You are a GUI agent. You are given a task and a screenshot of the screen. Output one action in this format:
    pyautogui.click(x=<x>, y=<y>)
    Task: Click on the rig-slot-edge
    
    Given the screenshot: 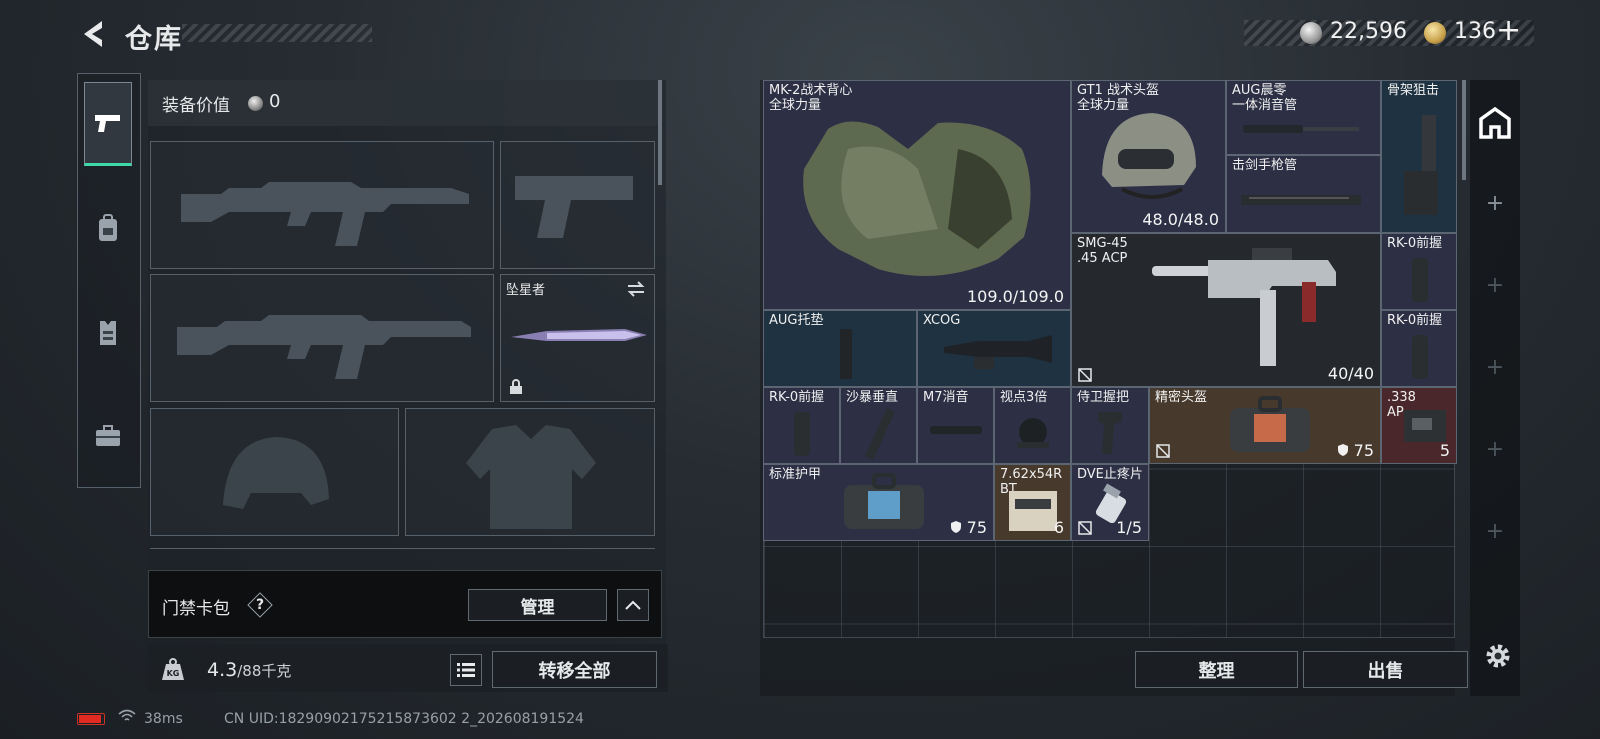 What is the action you would take?
    pyautogui.click(x=402, y=554)
    